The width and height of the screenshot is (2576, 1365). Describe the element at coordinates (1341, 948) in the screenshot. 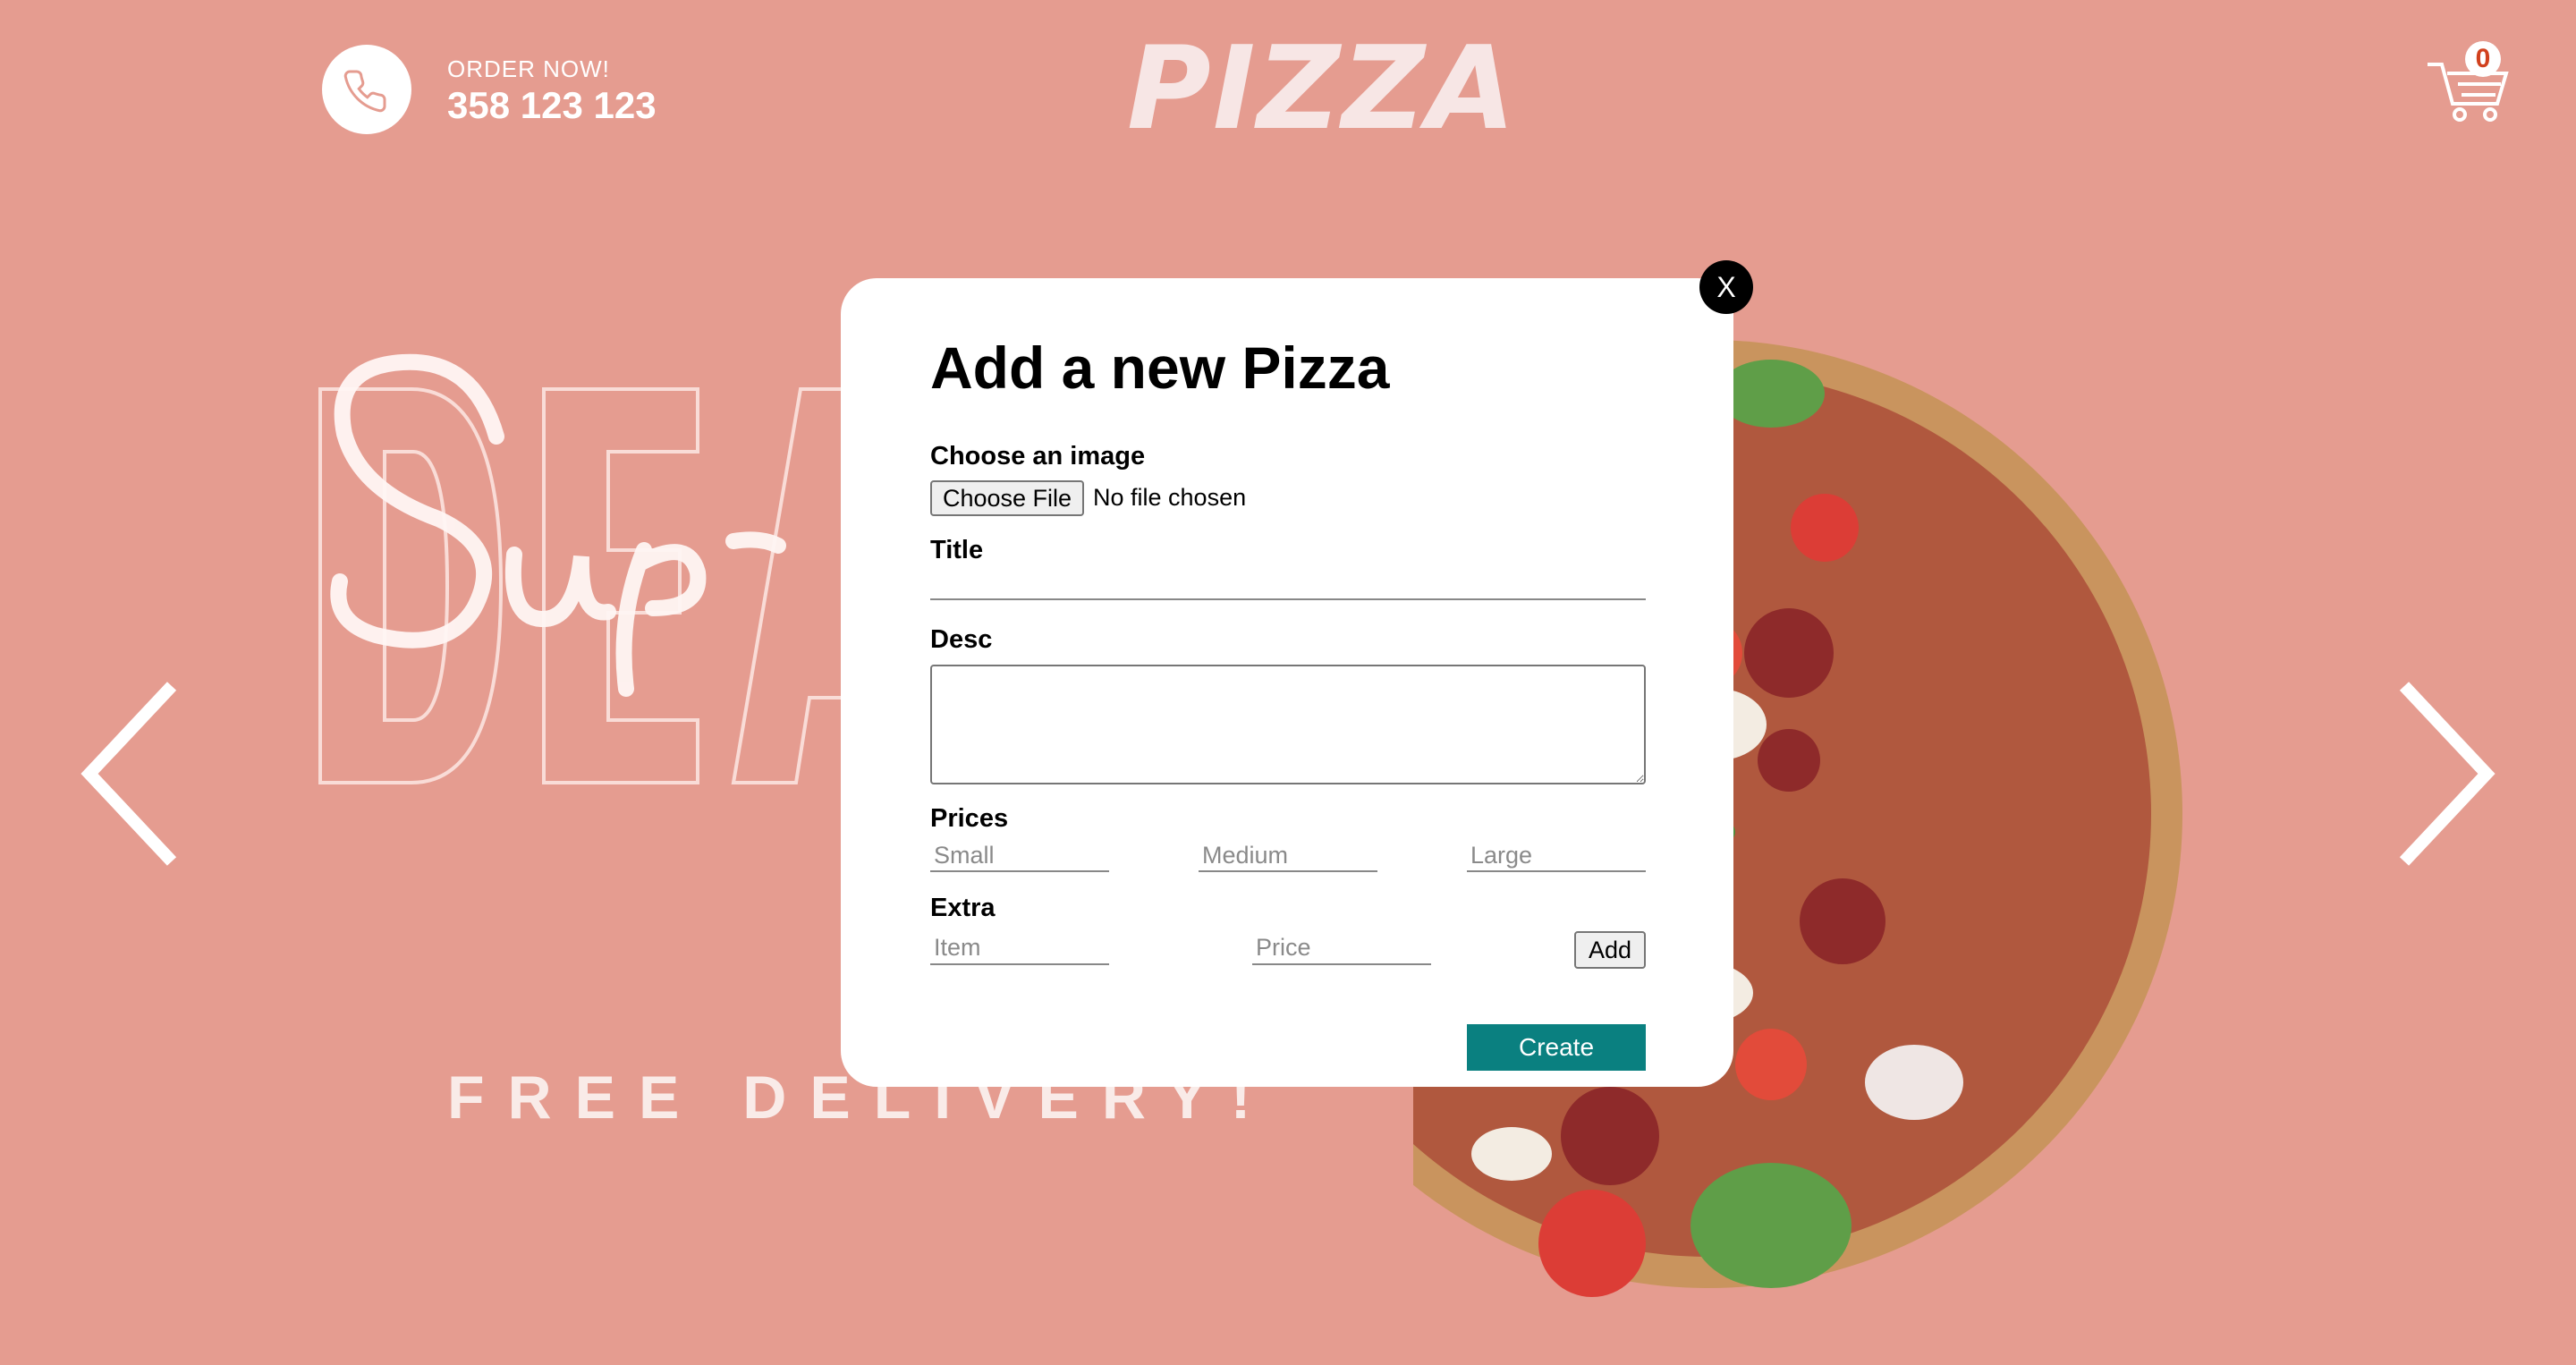

I see `extra-price-input` at that location.